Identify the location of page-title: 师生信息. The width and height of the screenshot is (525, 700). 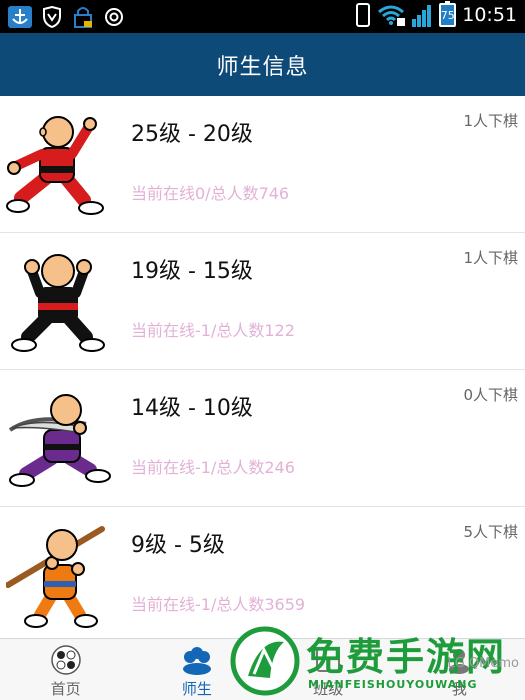
(262, 67).